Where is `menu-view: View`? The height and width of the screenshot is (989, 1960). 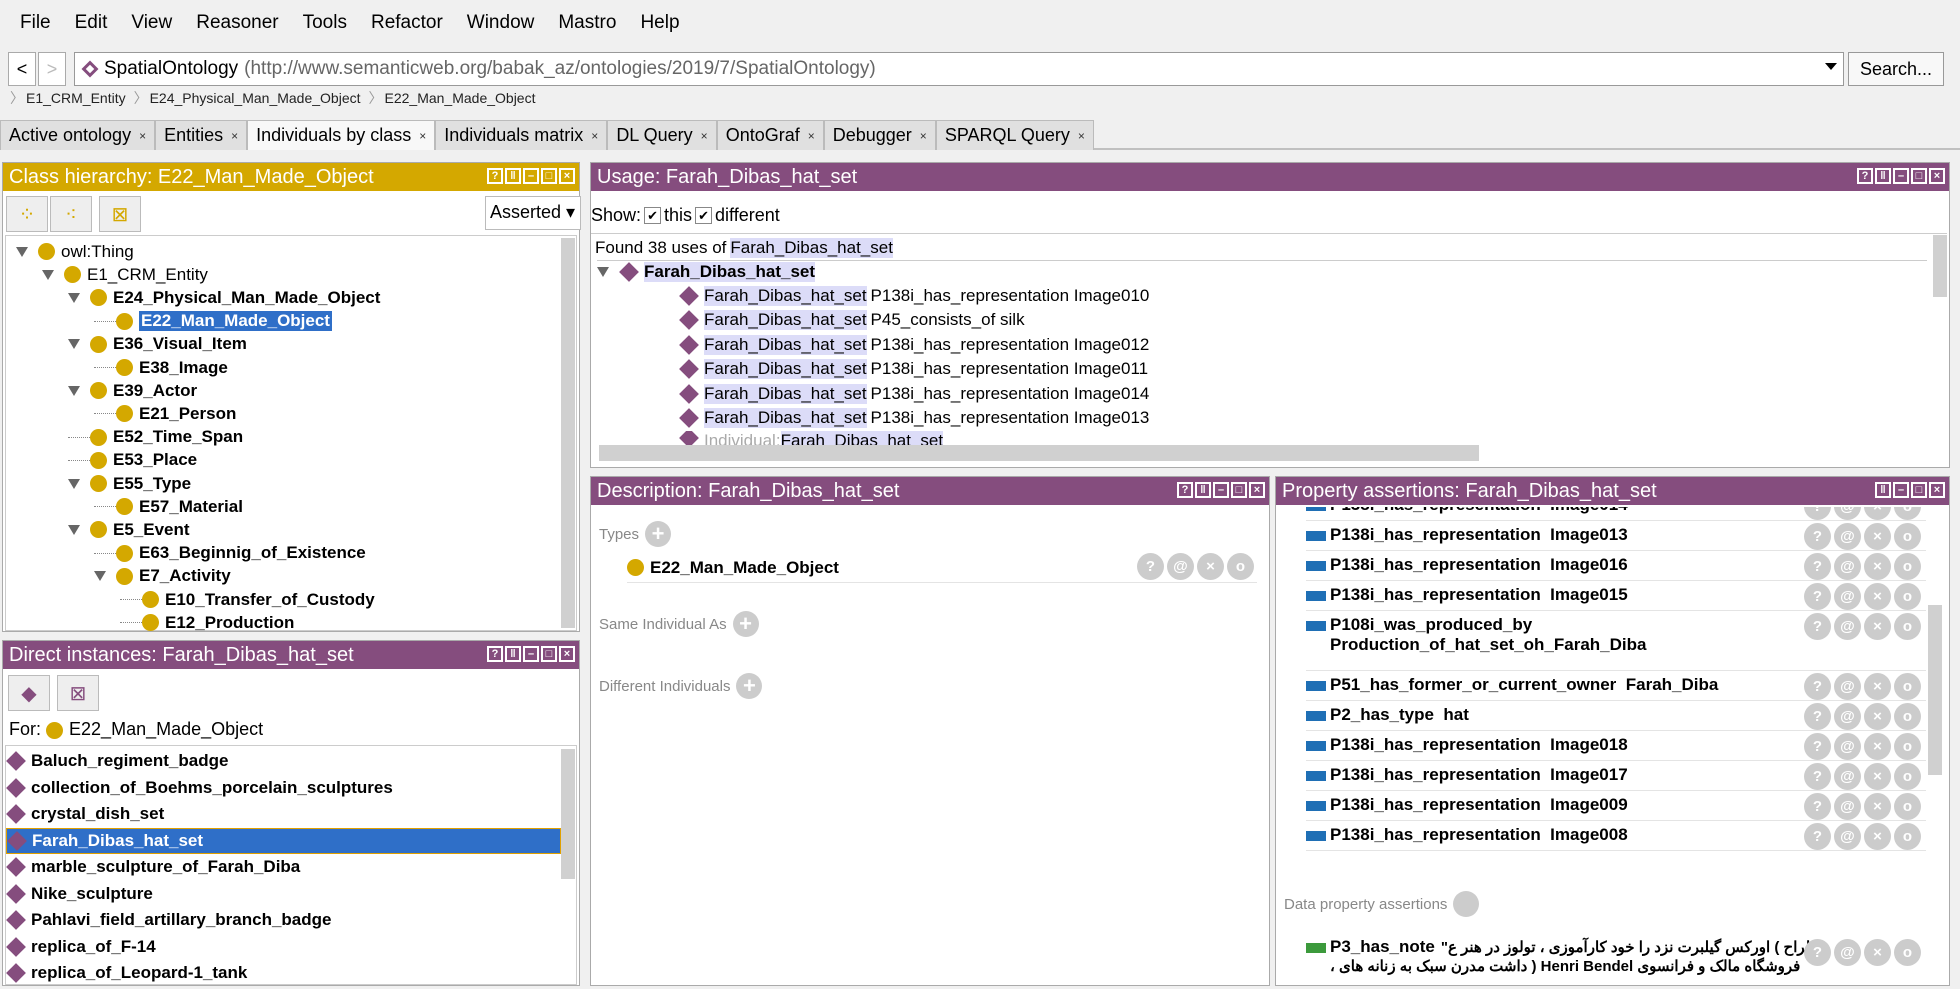 menu-view: View is located at coordinates (151, 23).